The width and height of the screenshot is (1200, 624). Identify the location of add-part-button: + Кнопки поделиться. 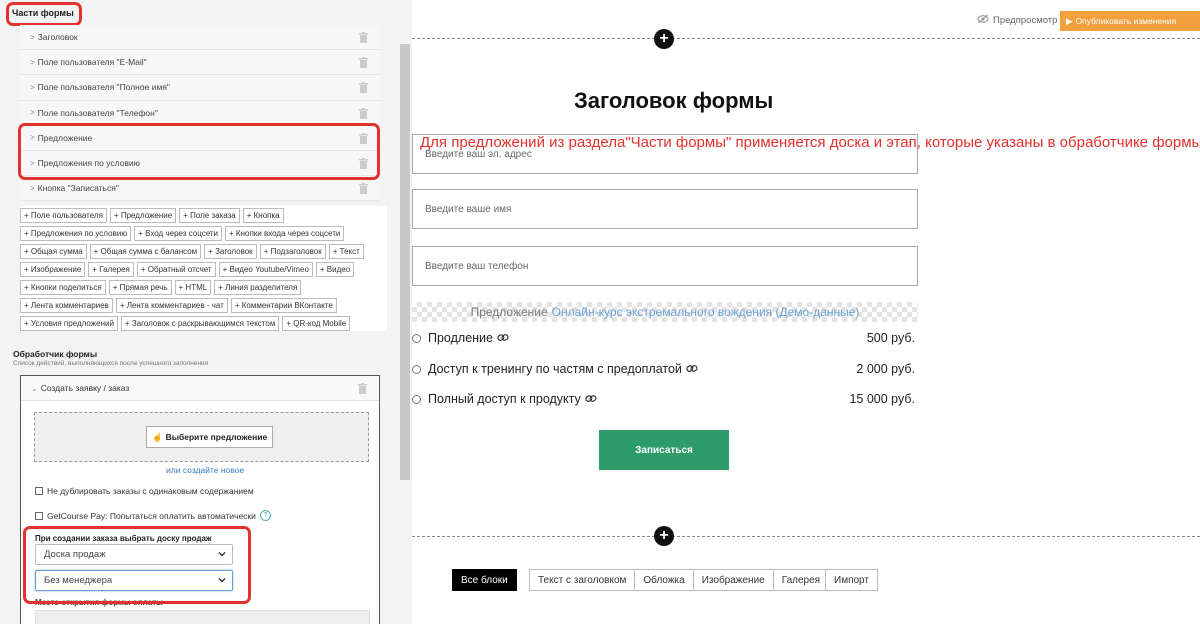
(63, 287).